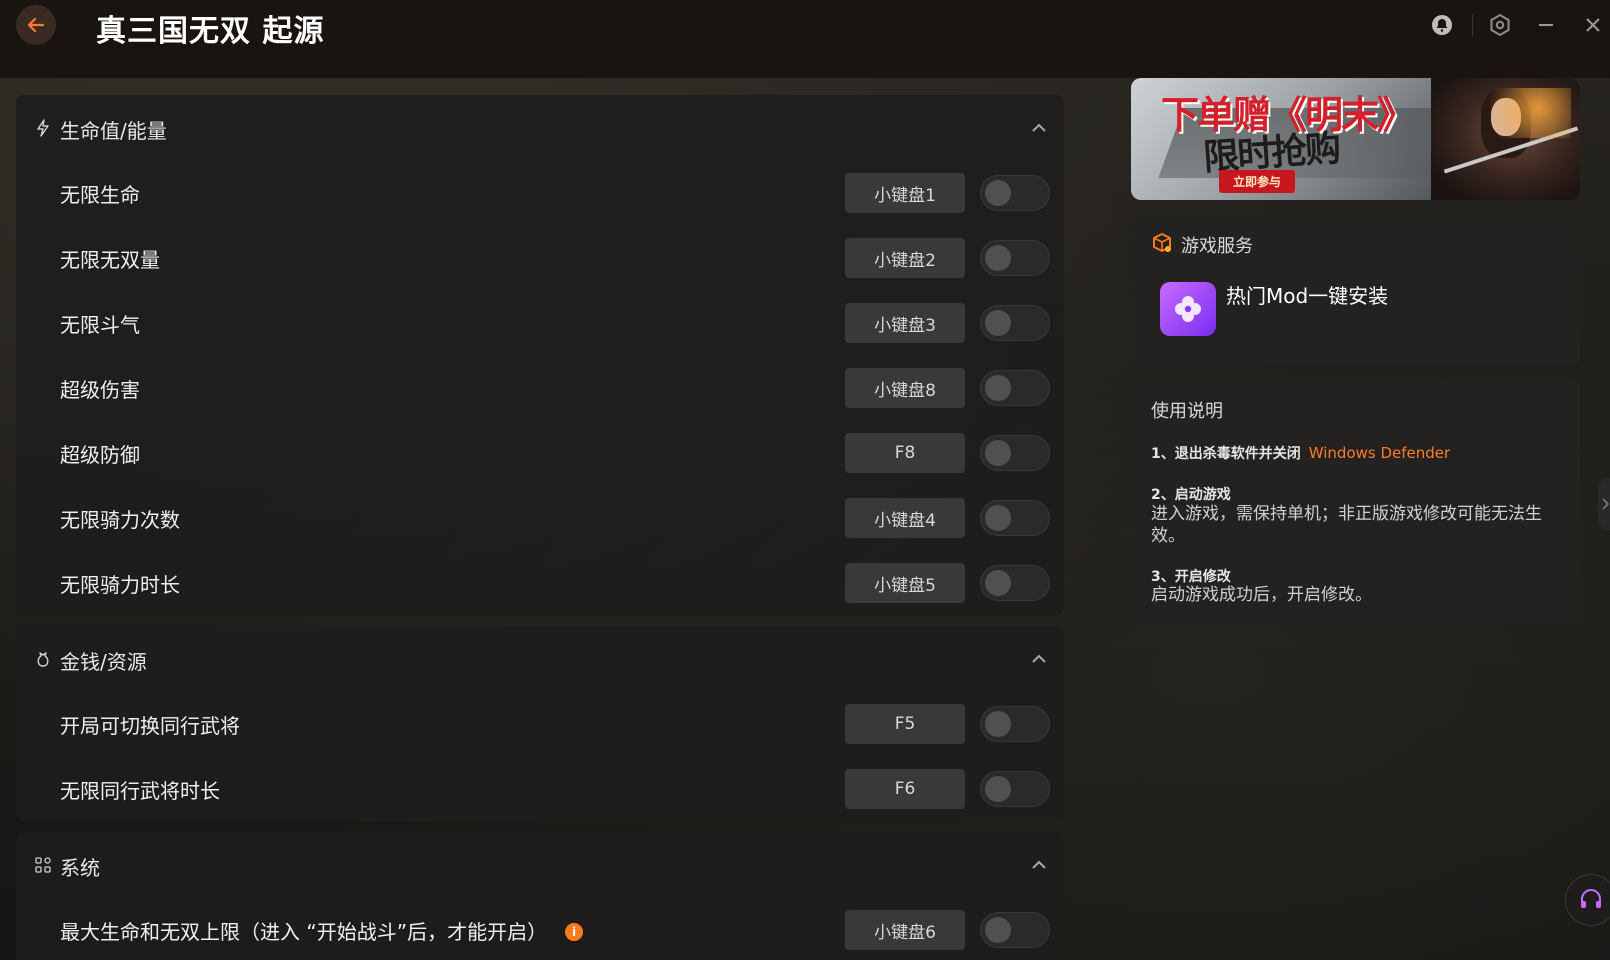  Describe the element at coordinates (540, 128) in the screenshot. I see `section-header: 生命值/能量` at that location.